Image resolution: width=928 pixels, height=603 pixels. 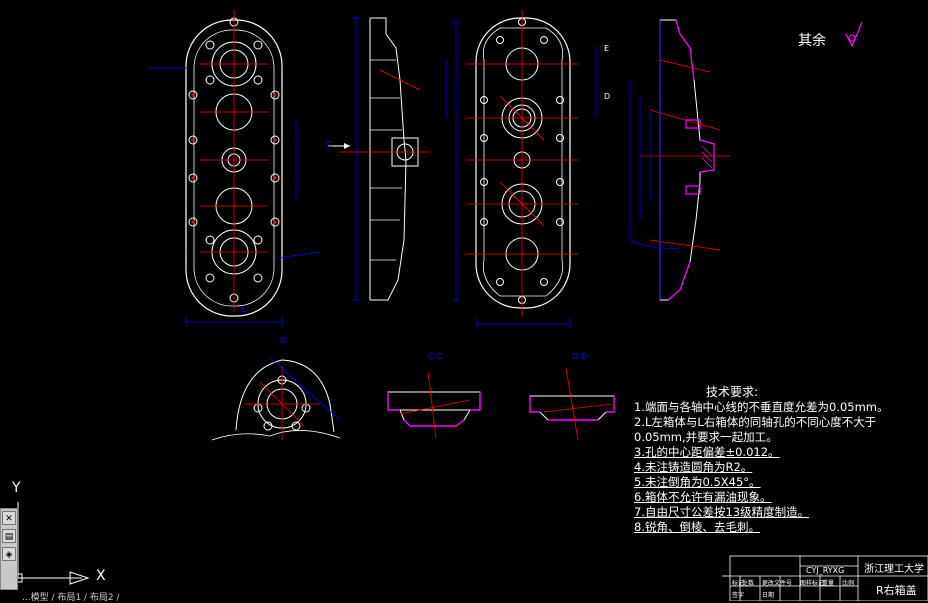 What do you see at coordinates (722, 512) in the screenshot?
I see `tech-req-item-7: 7.自由尺寸公差按13级精度制造。` at bounding box center [722, 512].